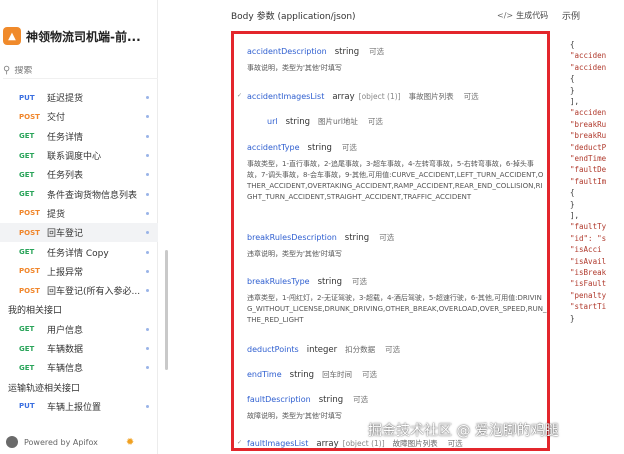 The width and height of the screenshot is (624, 454). What do you see at coordinates (505, 15) in the screenshot?
I see `code-icon: </>` at bounding box center [505, 15].